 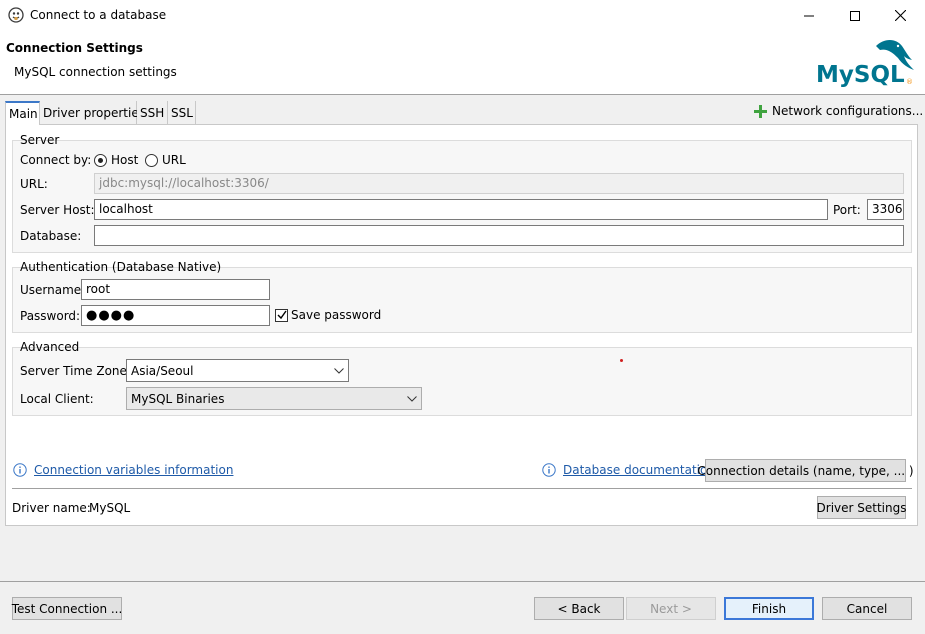 What do you see at coordinates (100, 160) in the screenshot?
I see `radio-host-button` at bounding box center [100, 160].